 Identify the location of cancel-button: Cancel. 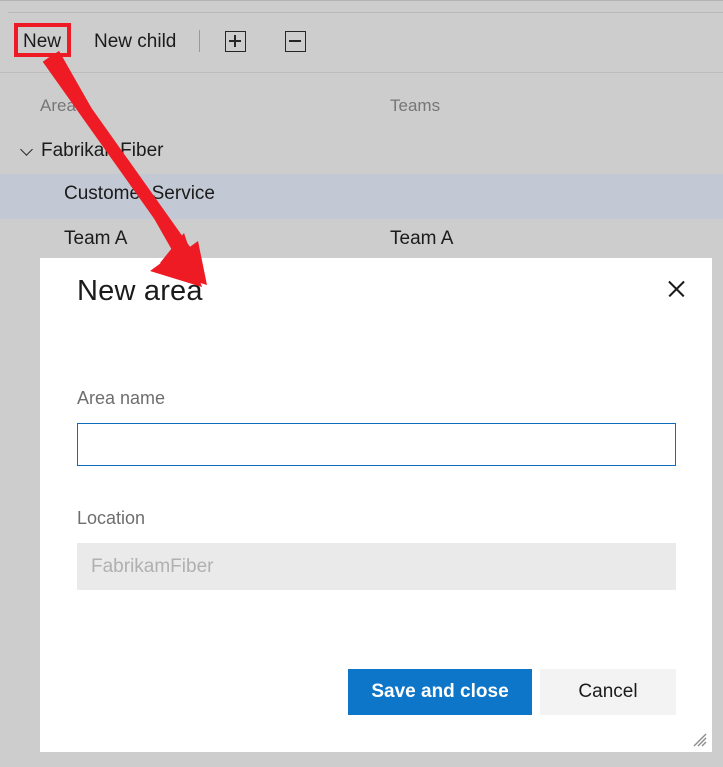
(608, 692).